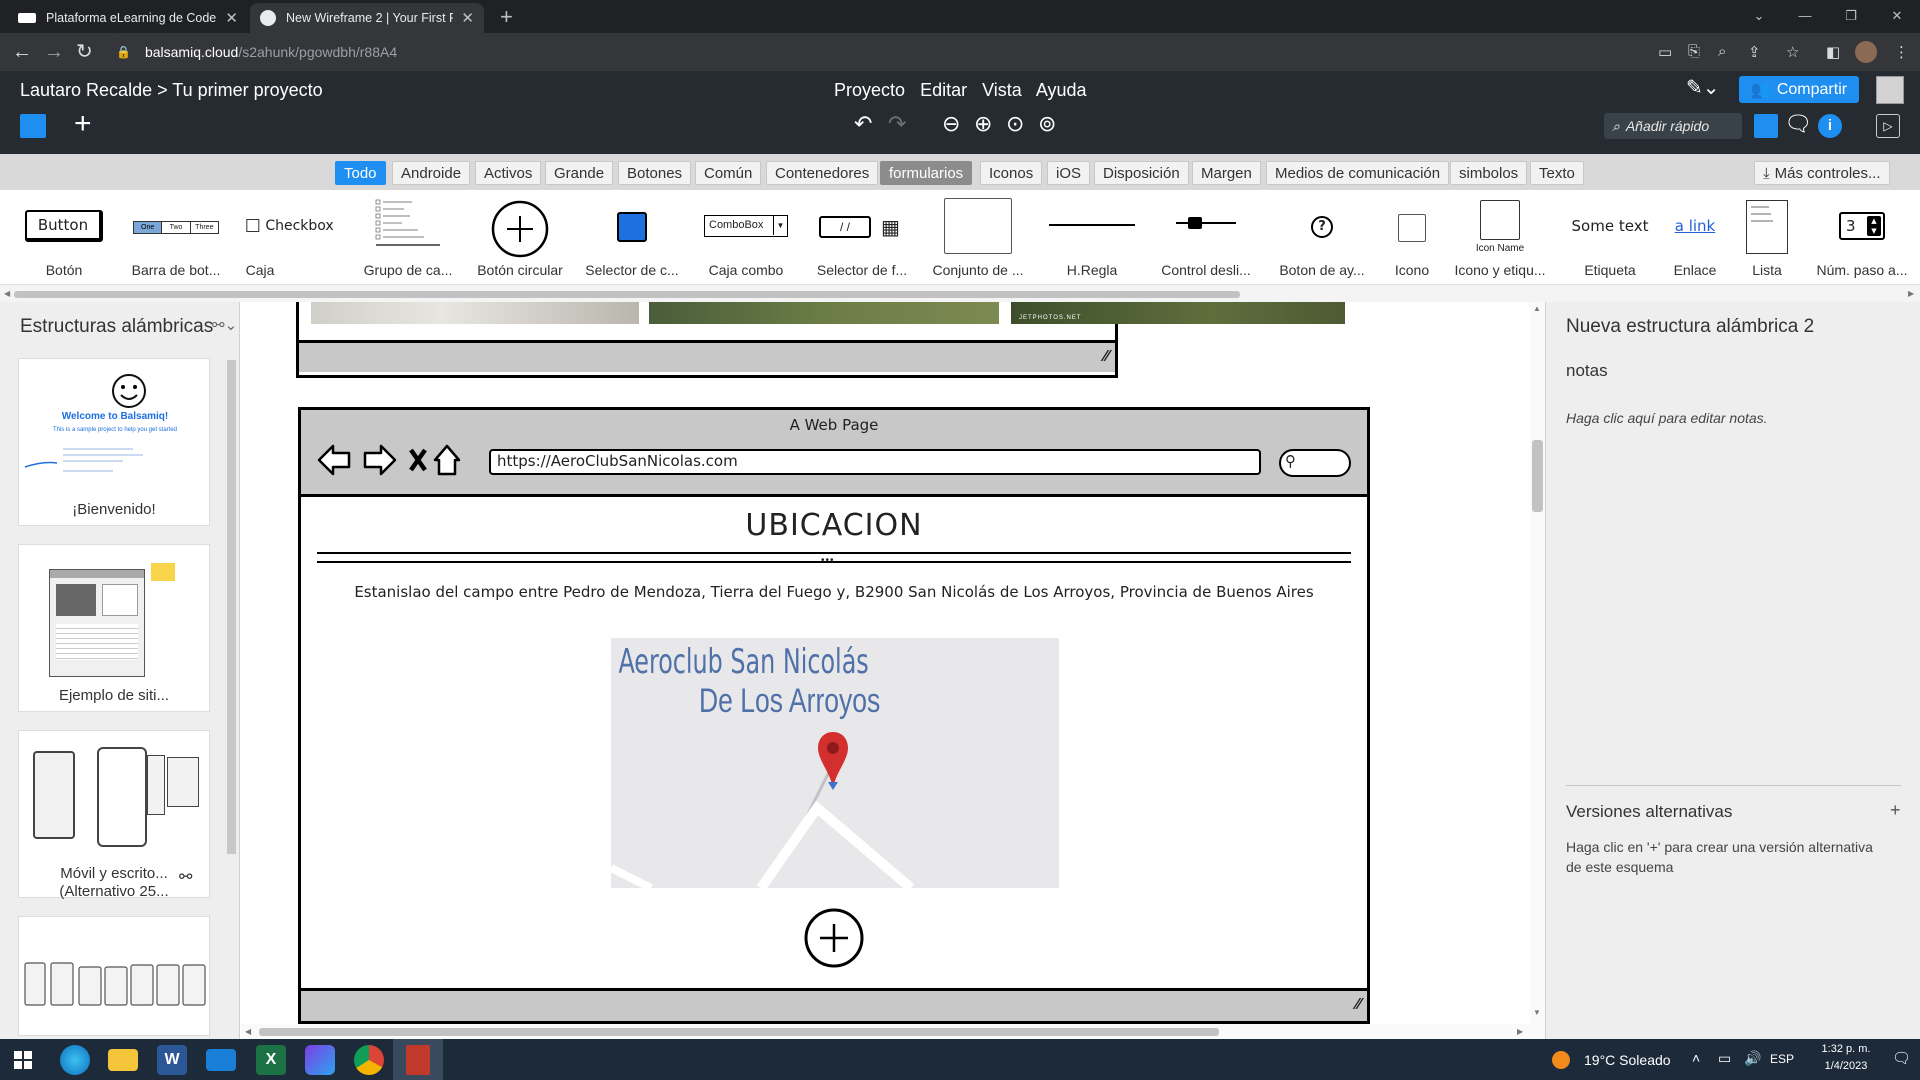 This screenshot has width=1920, height=1080. I want to click on category-formularios: formularios, so click(926, 173).